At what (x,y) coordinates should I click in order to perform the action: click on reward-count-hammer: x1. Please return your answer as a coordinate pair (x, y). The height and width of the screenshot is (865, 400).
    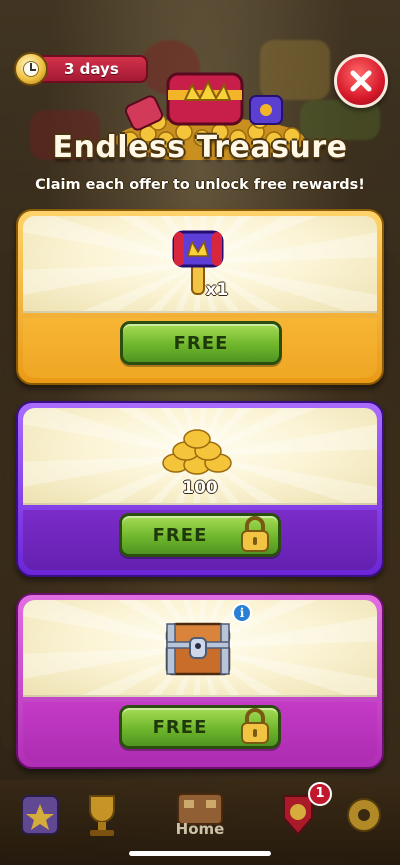
    Looking at the image, I should click on (217, 290).